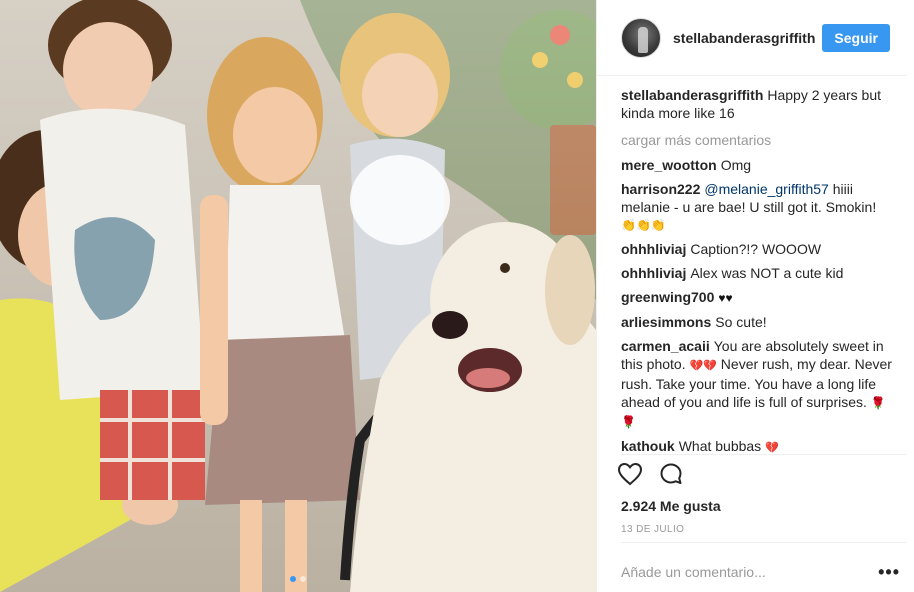 The image size is (914, 592). What do you see at coordinates (666, 322) in the screenshot?
I see `comment-username: arliesimmons` at bounding box center [666, 322].